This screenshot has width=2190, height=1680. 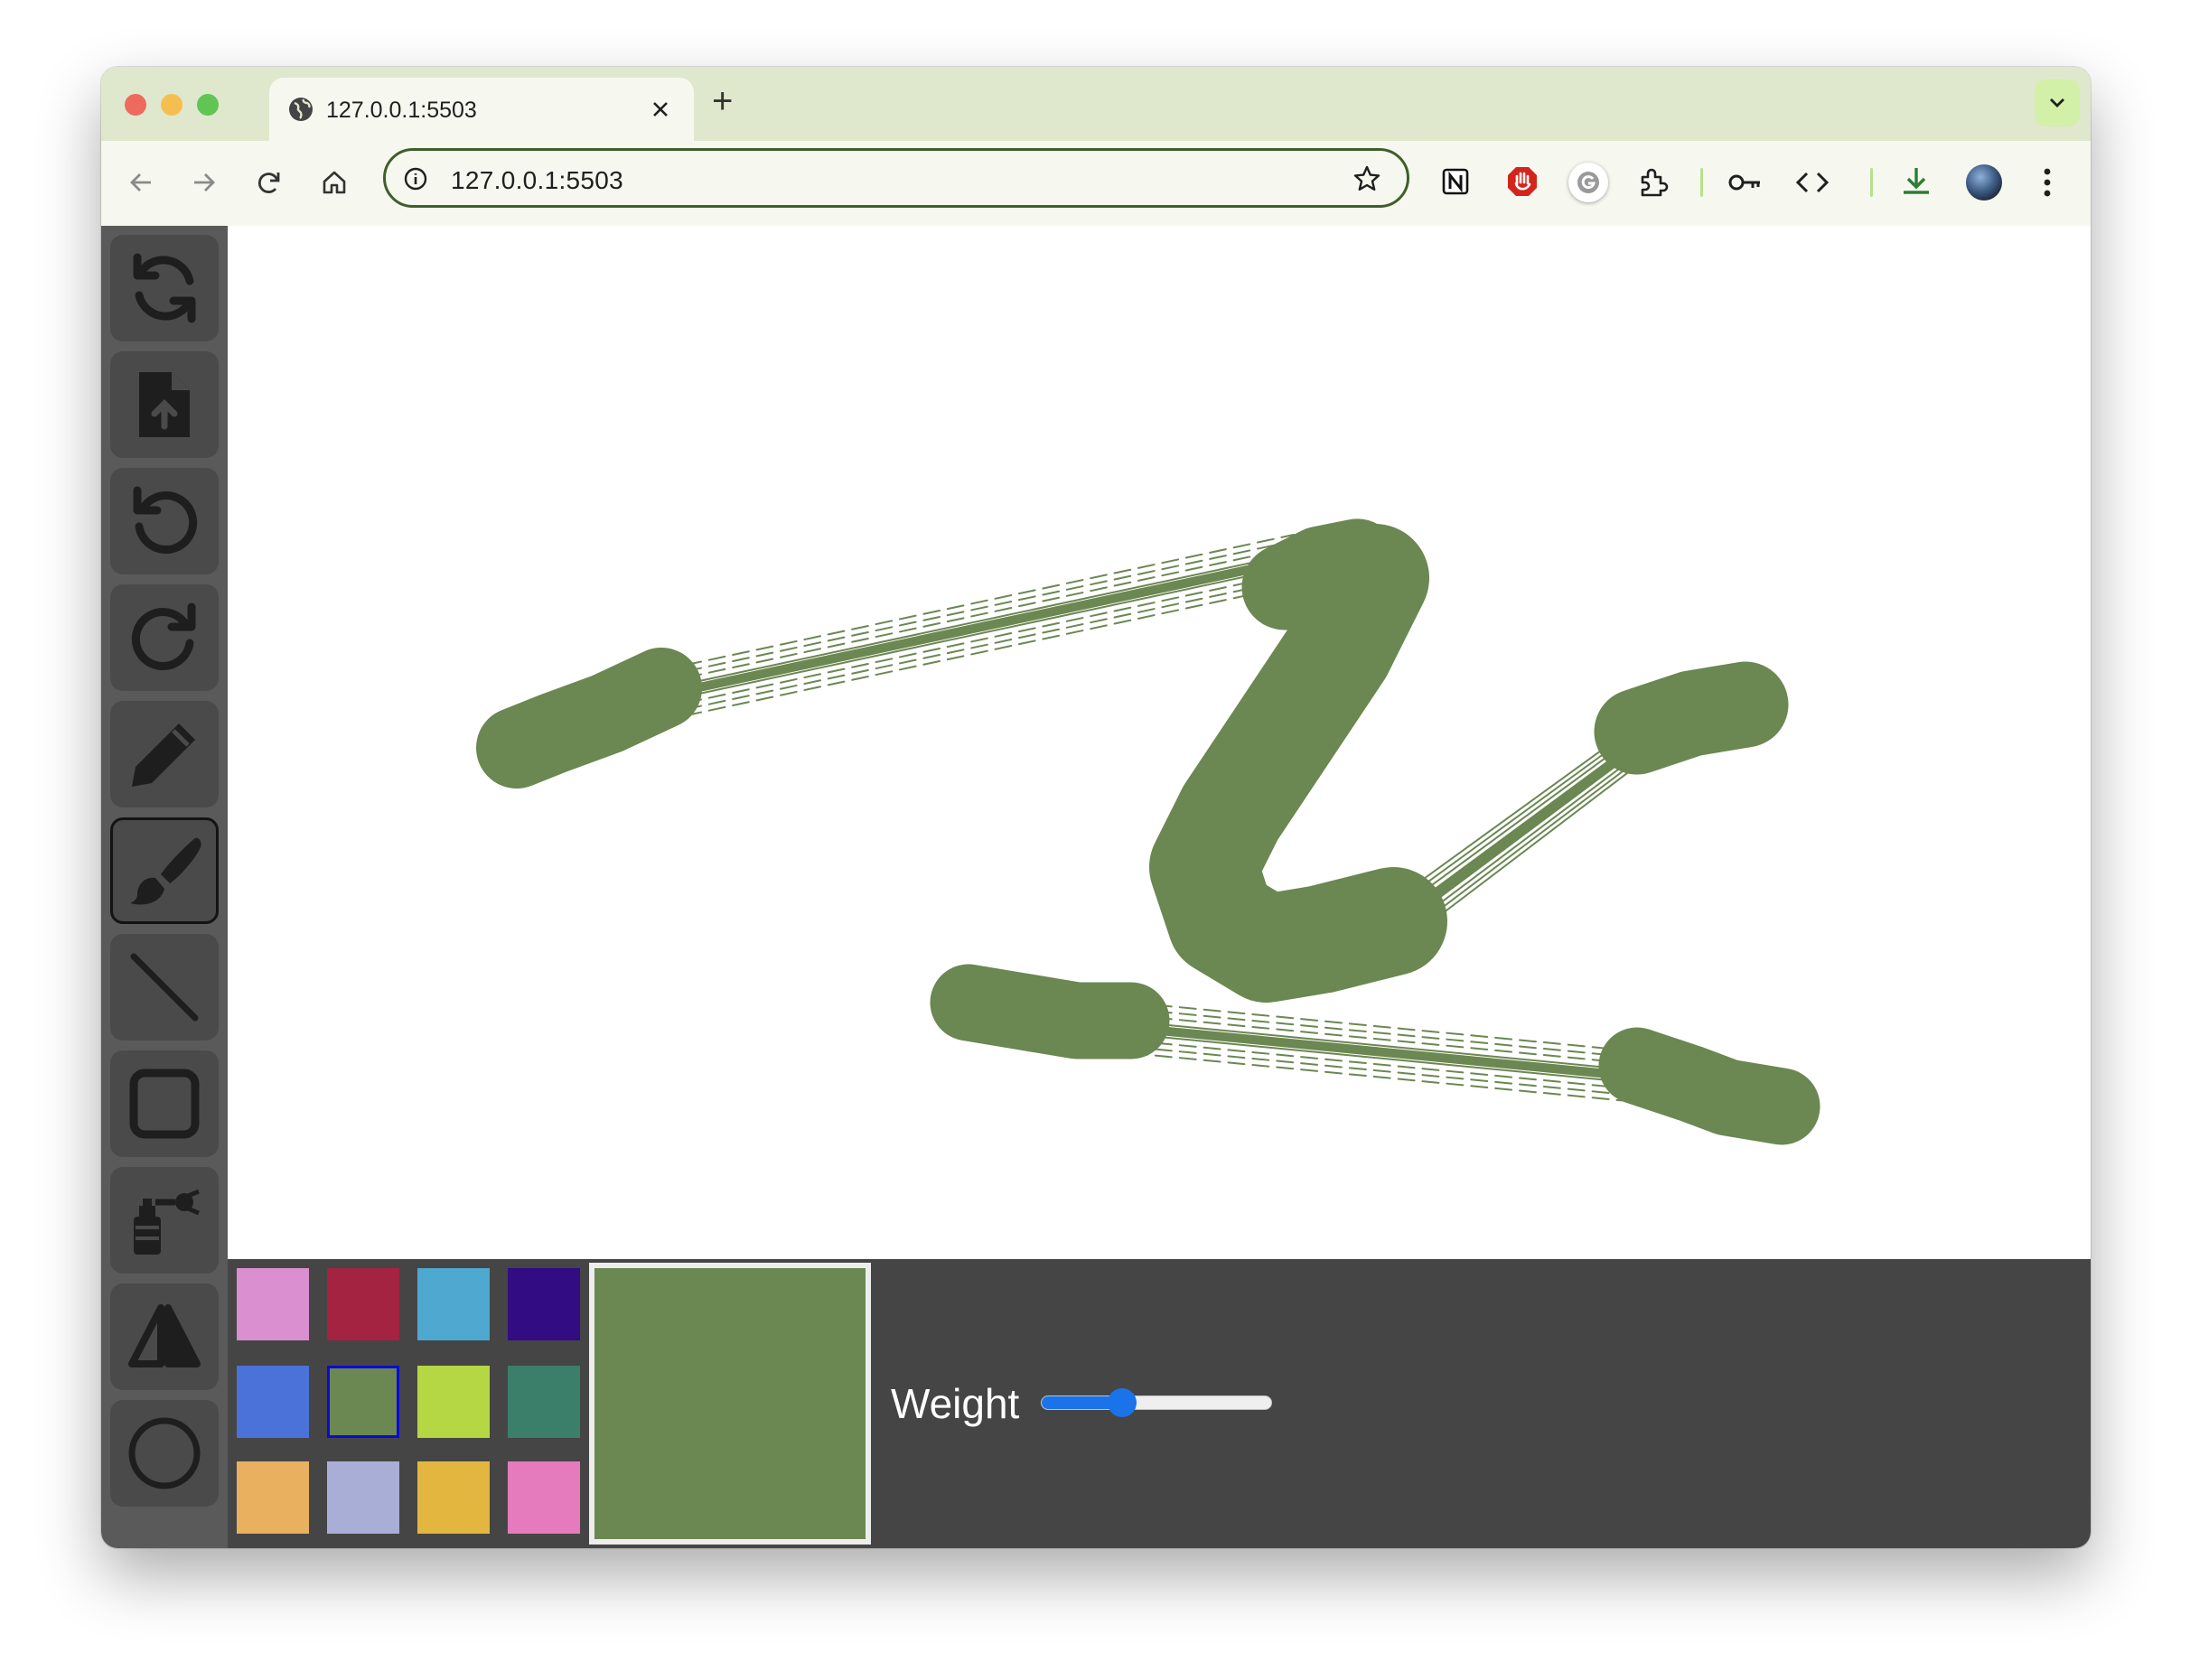 I want to click on refresh-tool-button, so click(x=164, y=288).